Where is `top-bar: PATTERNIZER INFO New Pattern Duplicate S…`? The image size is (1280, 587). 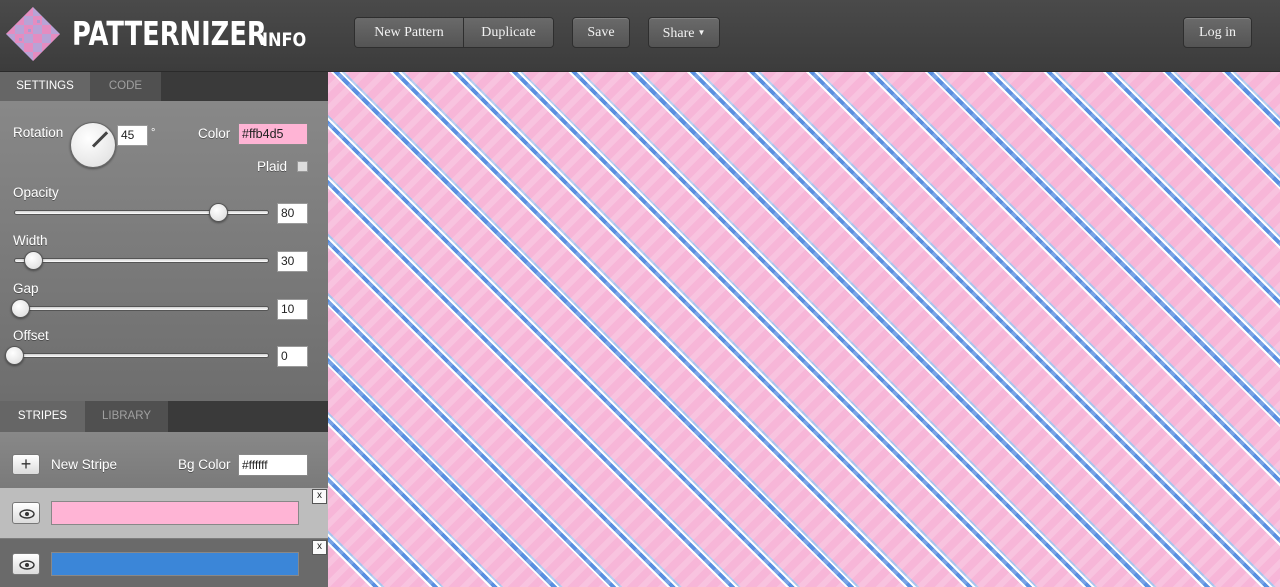 top-bar: PATTERNIZER INFO New Pattern Duplicate S… is located at coordinates (640, 36).